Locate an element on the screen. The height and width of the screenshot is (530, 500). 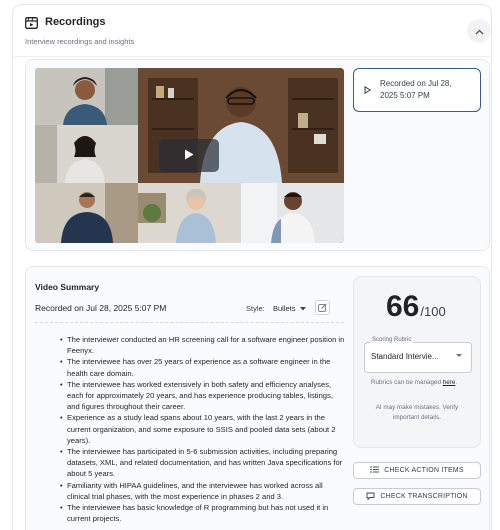
check-action-items-label: CHECK ACTION ITEMS is located at coordinates (424, 470).